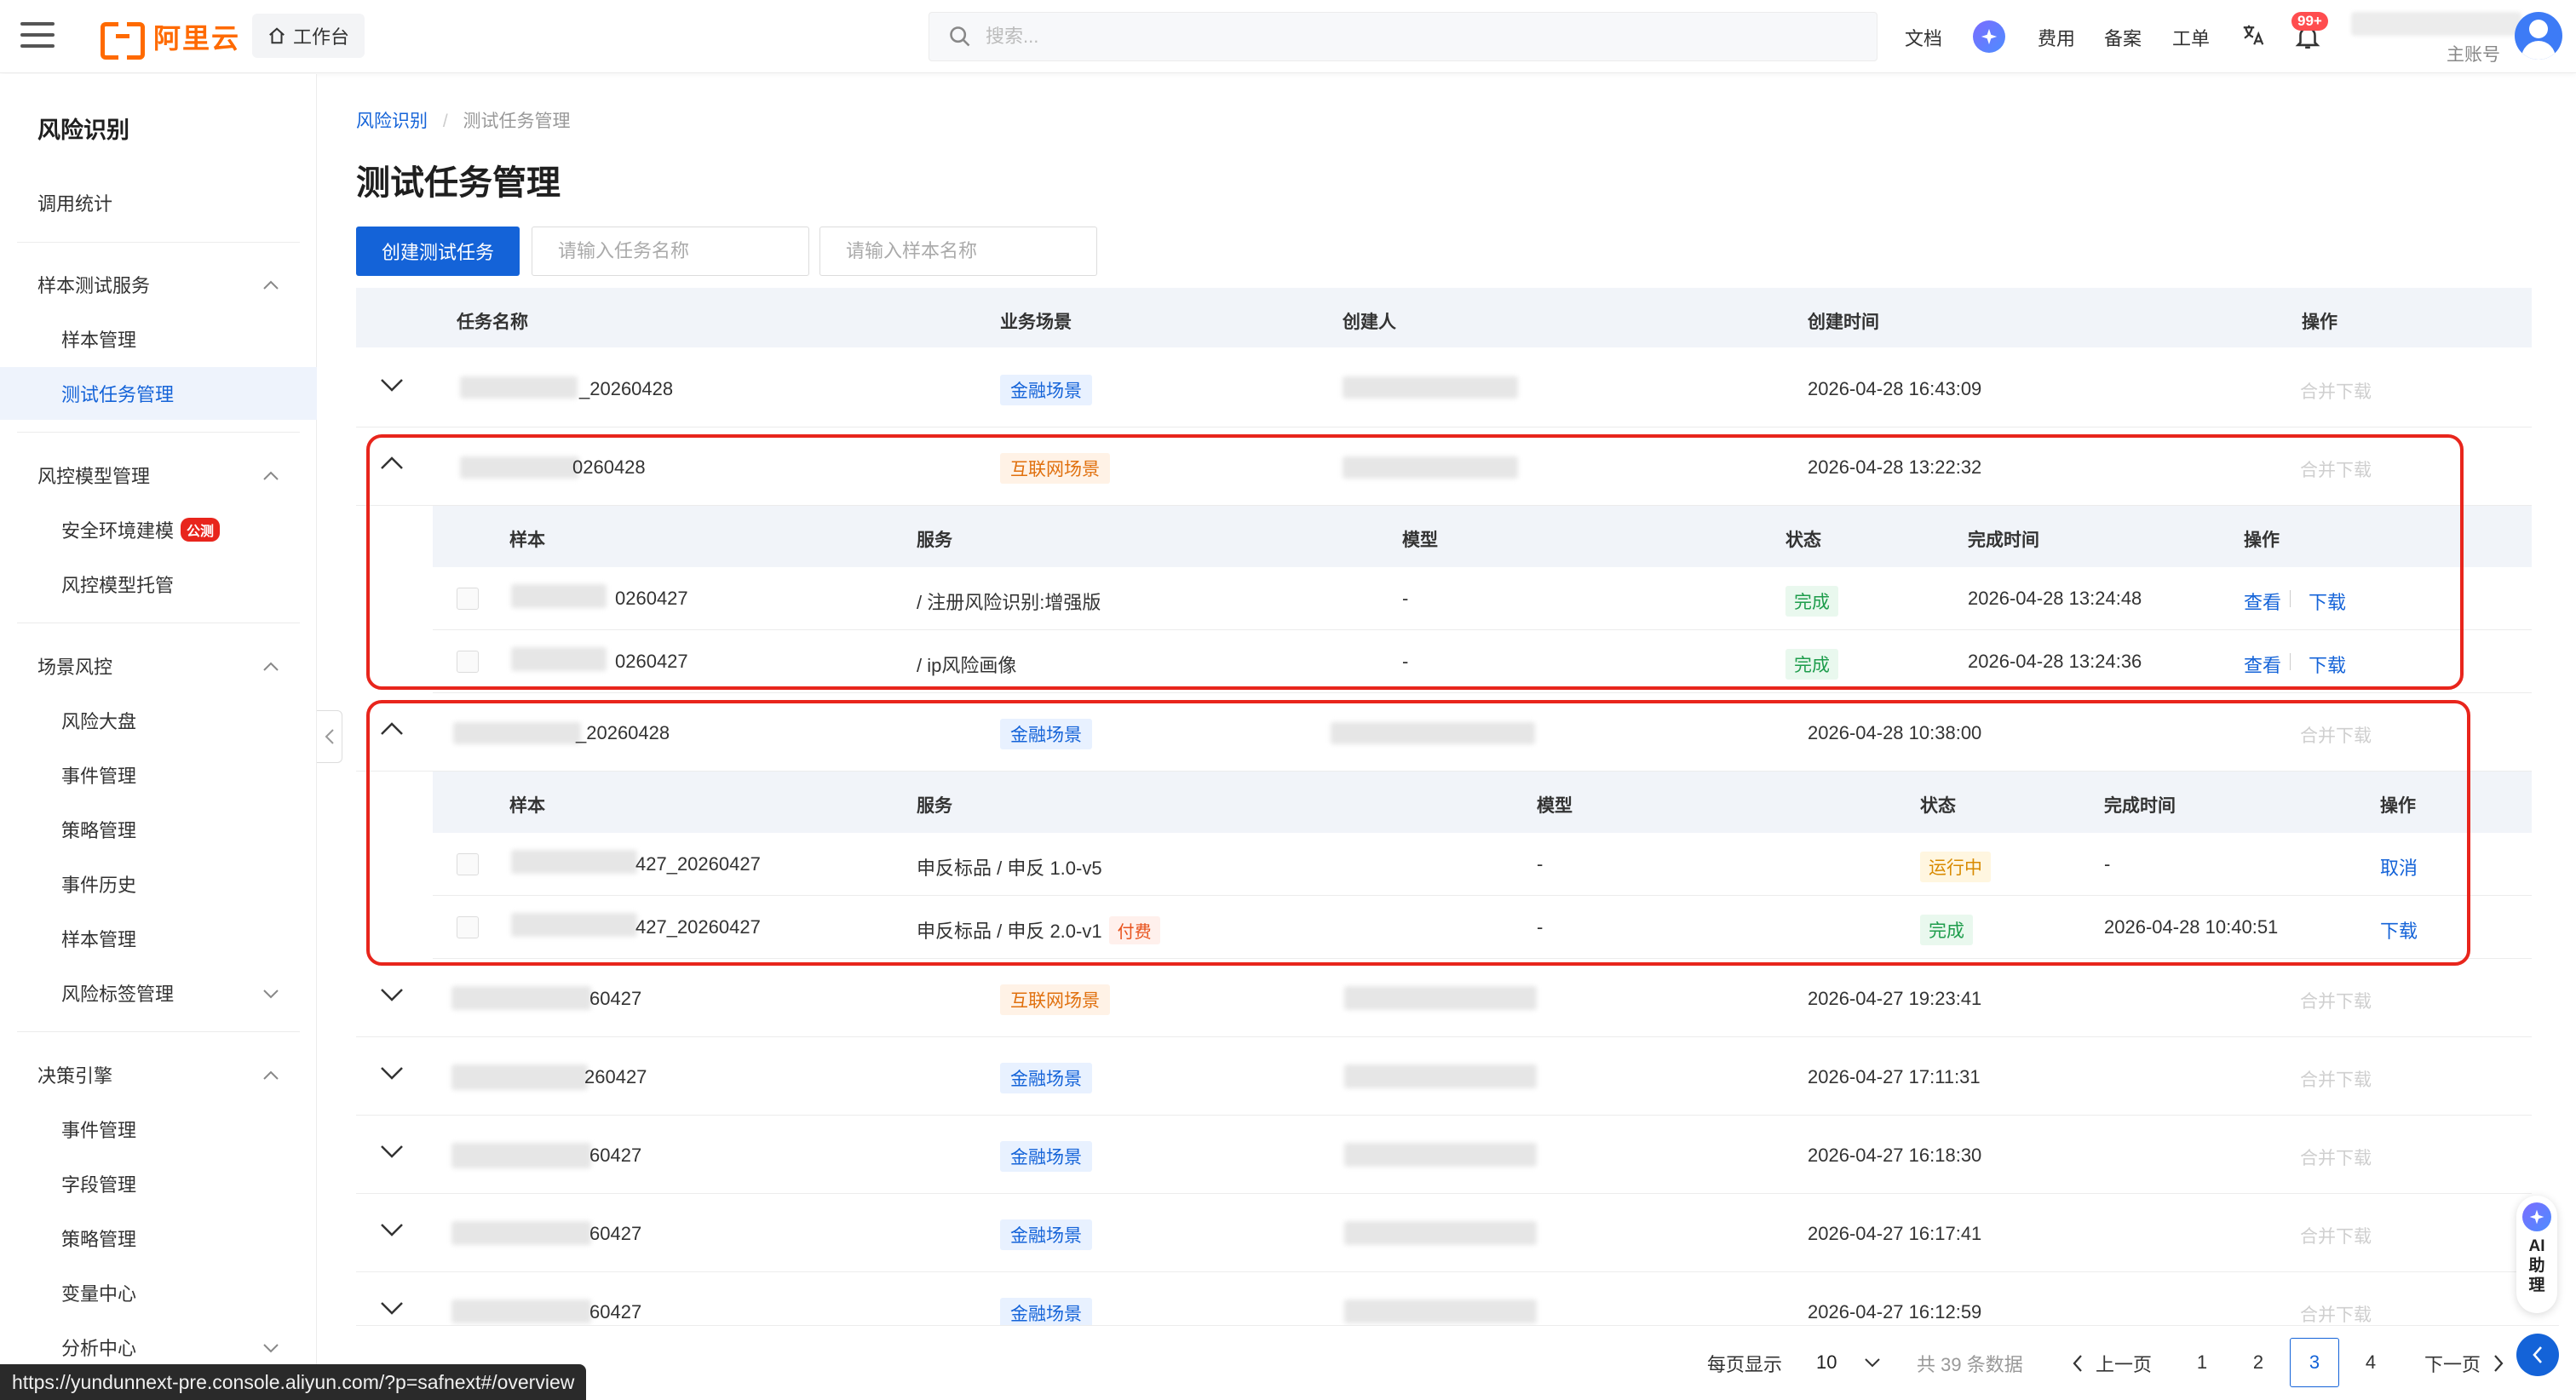 The width and height of the screenshot is (2576, 1400). Describe the element at coordinates (2291, 598) in the screenshot. I see `link-separator` at that location.